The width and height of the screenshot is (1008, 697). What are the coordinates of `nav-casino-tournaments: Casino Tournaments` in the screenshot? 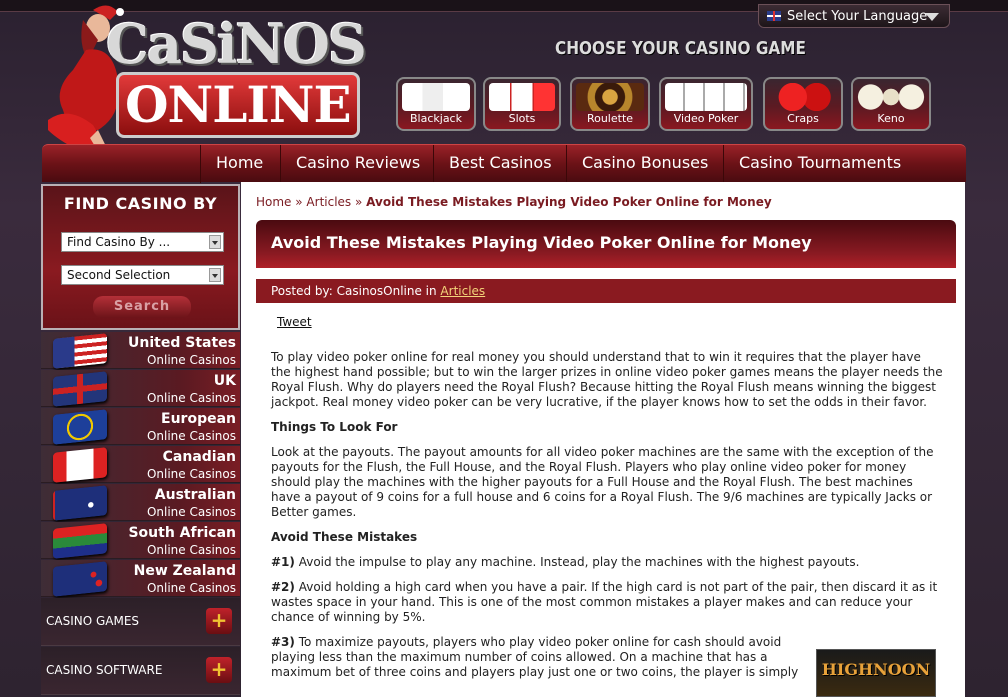 It's located at (819, 164).